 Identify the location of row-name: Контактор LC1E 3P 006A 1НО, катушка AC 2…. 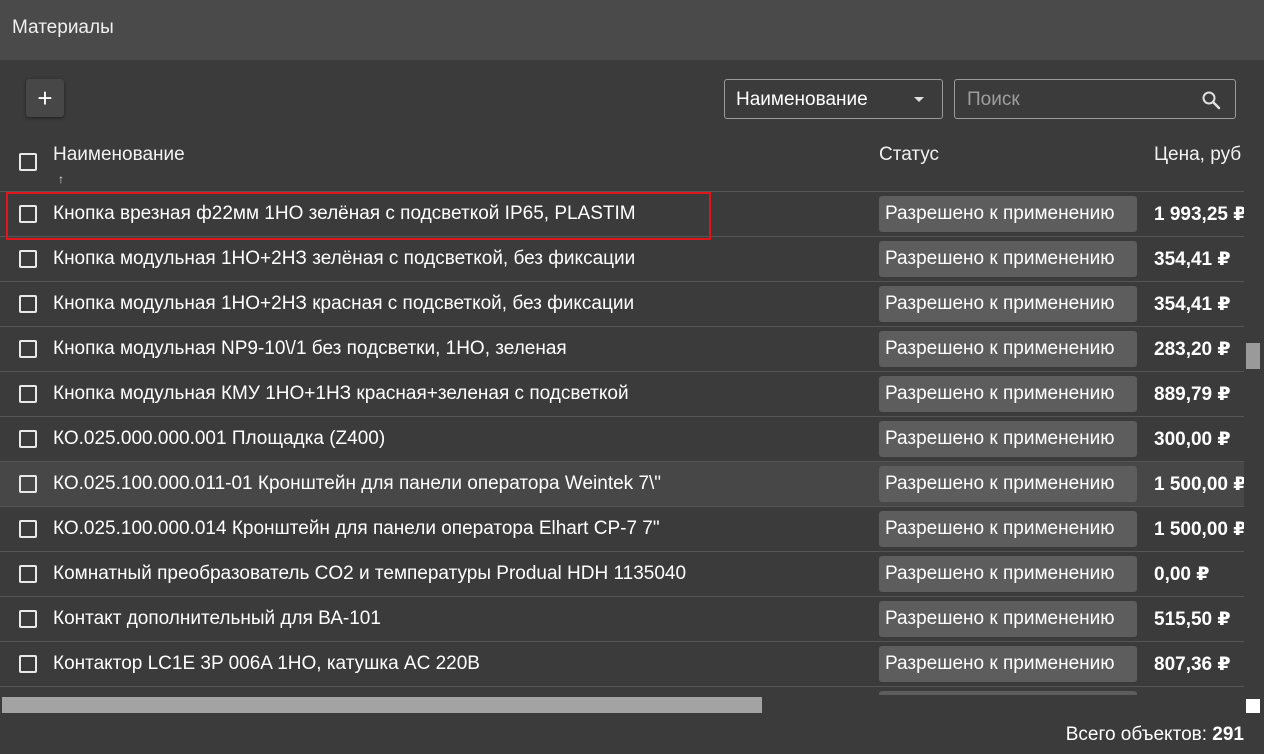
(266, 663).